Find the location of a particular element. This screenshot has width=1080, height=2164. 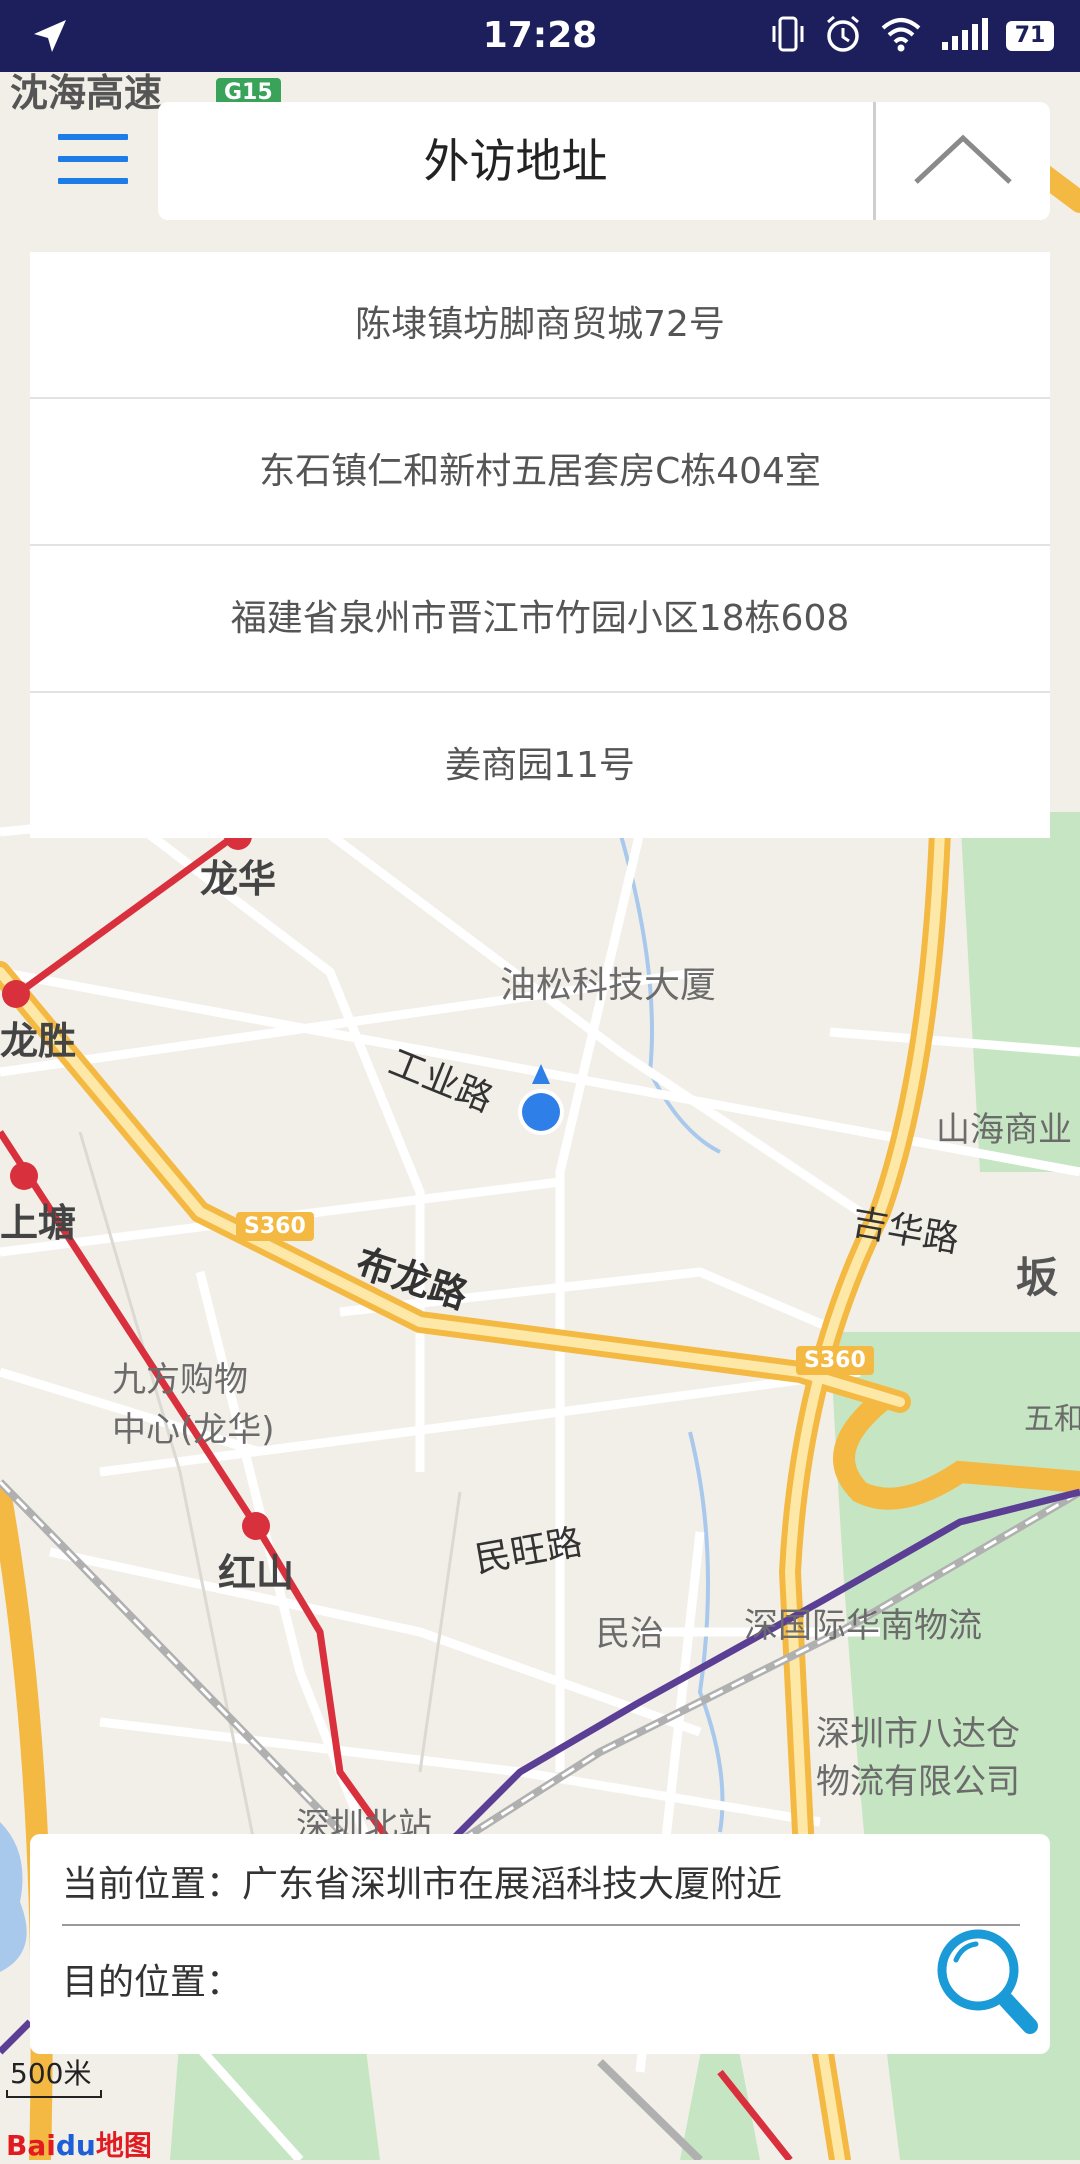

destination-label: 目的位置： is located at coordinates (152, 1982).